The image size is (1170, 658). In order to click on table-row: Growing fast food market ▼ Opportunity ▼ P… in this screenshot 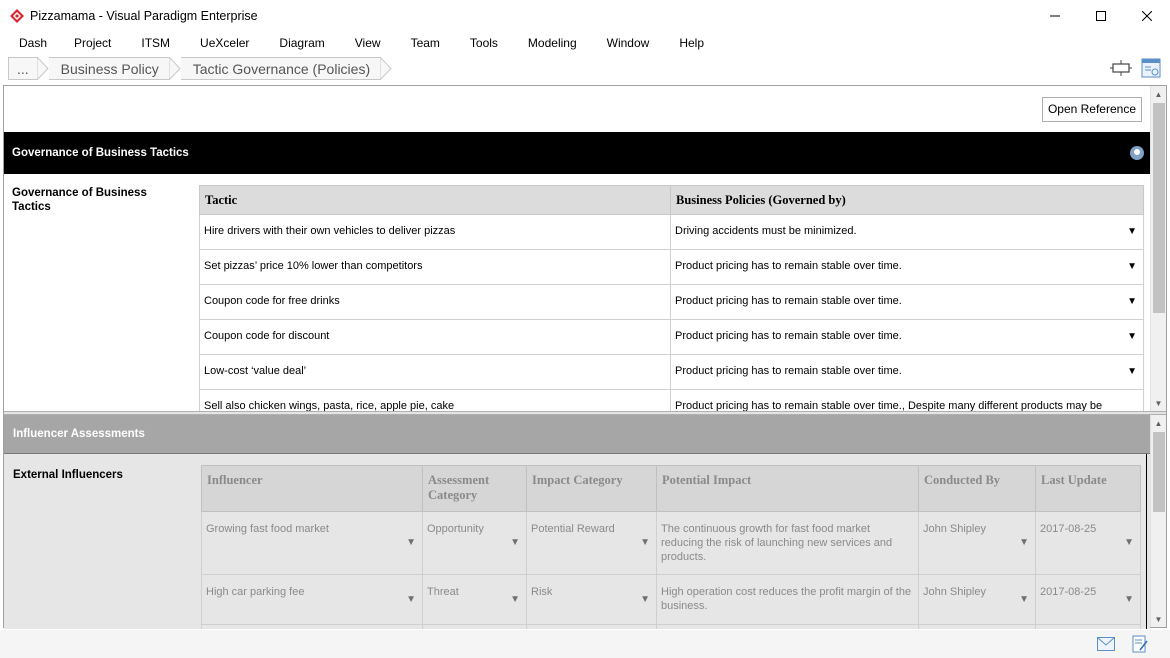, I will do `click(671, 543)`.